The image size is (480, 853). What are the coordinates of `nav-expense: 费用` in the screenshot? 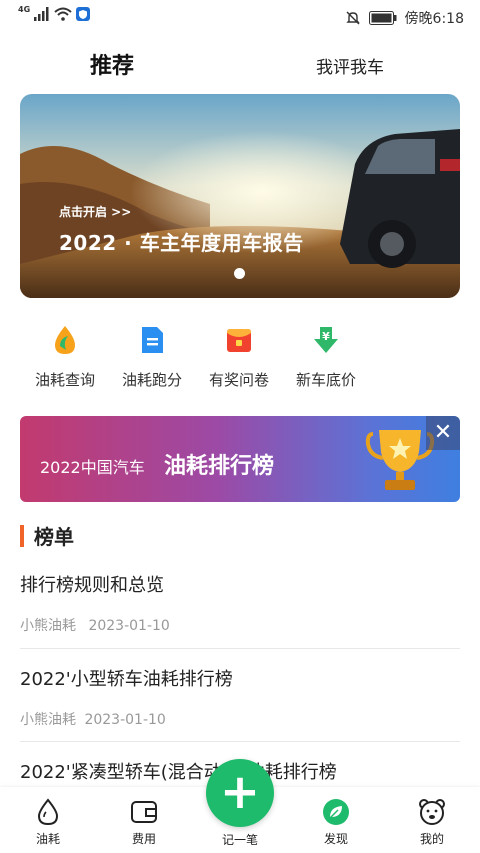 It's located at (144, 820).